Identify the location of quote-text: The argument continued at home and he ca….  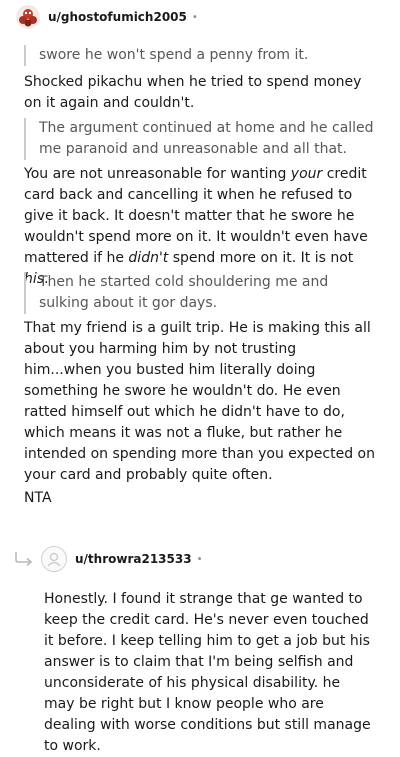
(206, 138).